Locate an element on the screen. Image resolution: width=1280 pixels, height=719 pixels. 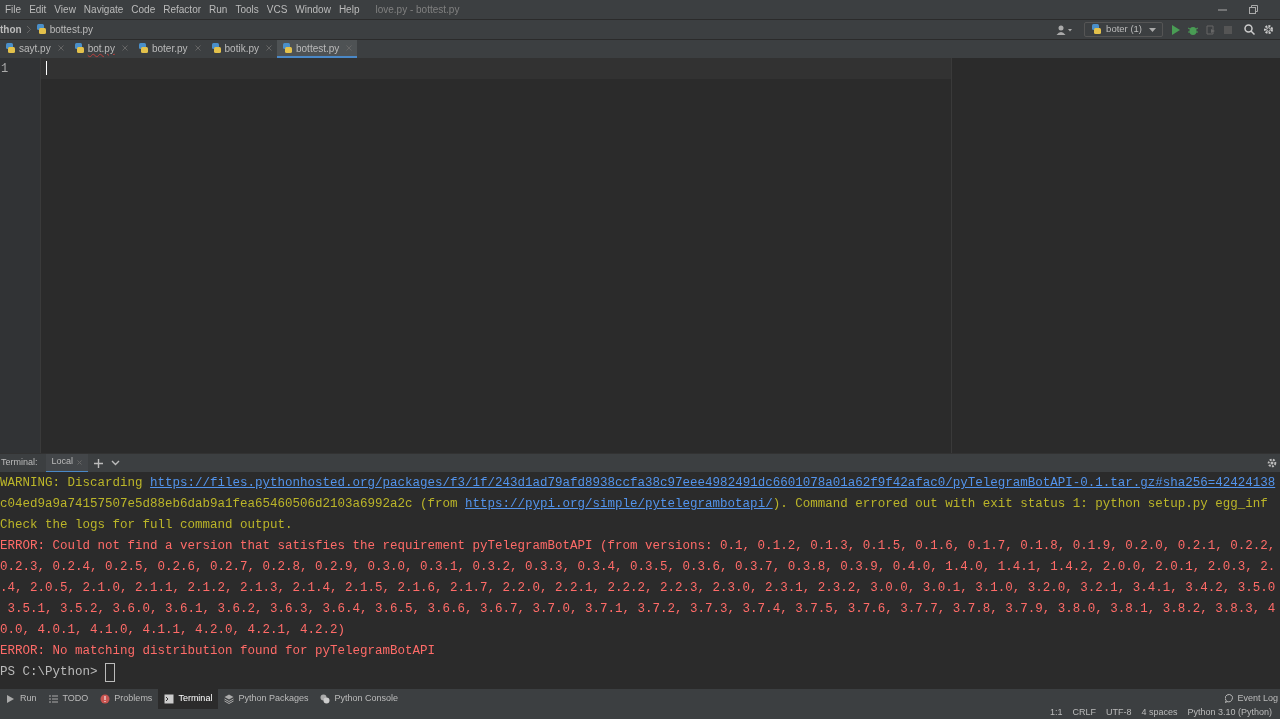
warning-text: c04ed9a9a74157507e5d88eb6dab9a1fea65460506d2103a6992a2c (from is located at coordinates (229, 505).